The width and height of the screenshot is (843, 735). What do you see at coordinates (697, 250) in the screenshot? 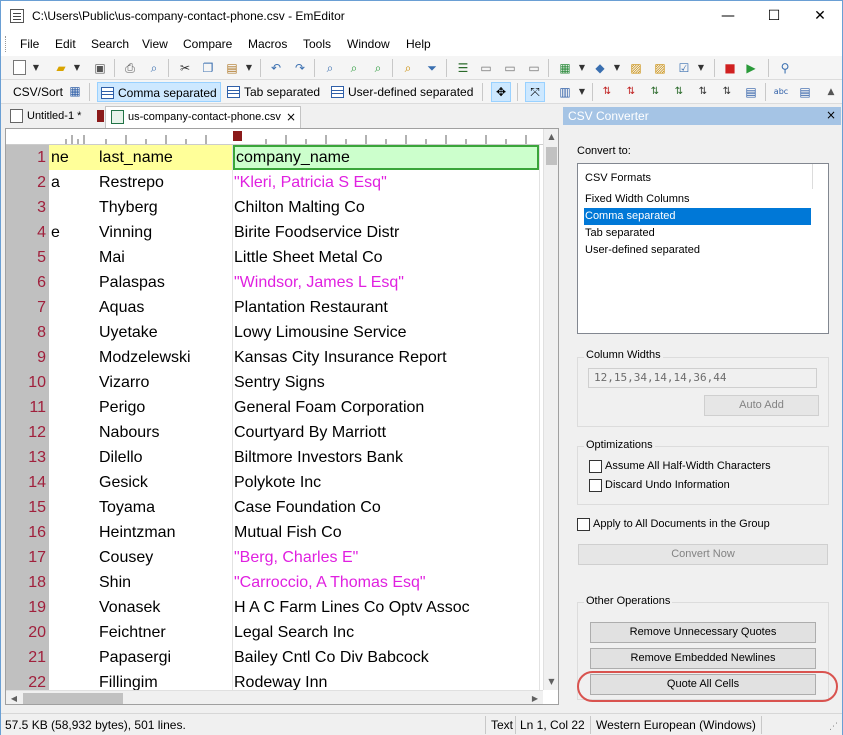
I see `convert-option: User-defined separated` at bounding box center [697, 250].